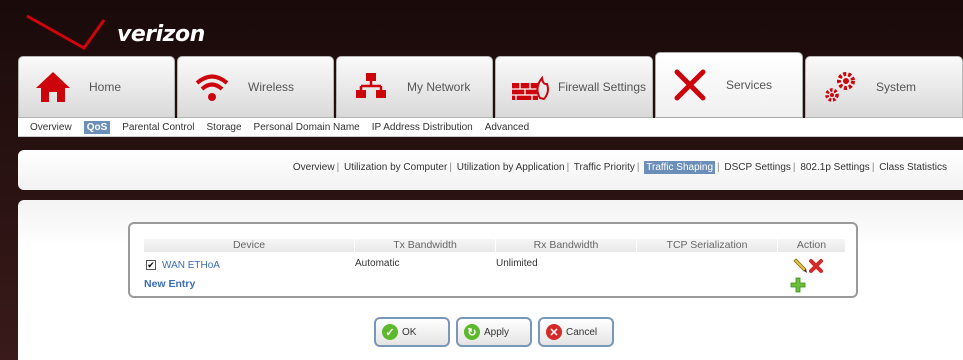 The height and width of the screenshot is (360, 963). Describe the element at coordinates (169, 284) in the screenshot. I see `new-entry-link: New Entry` at that location.